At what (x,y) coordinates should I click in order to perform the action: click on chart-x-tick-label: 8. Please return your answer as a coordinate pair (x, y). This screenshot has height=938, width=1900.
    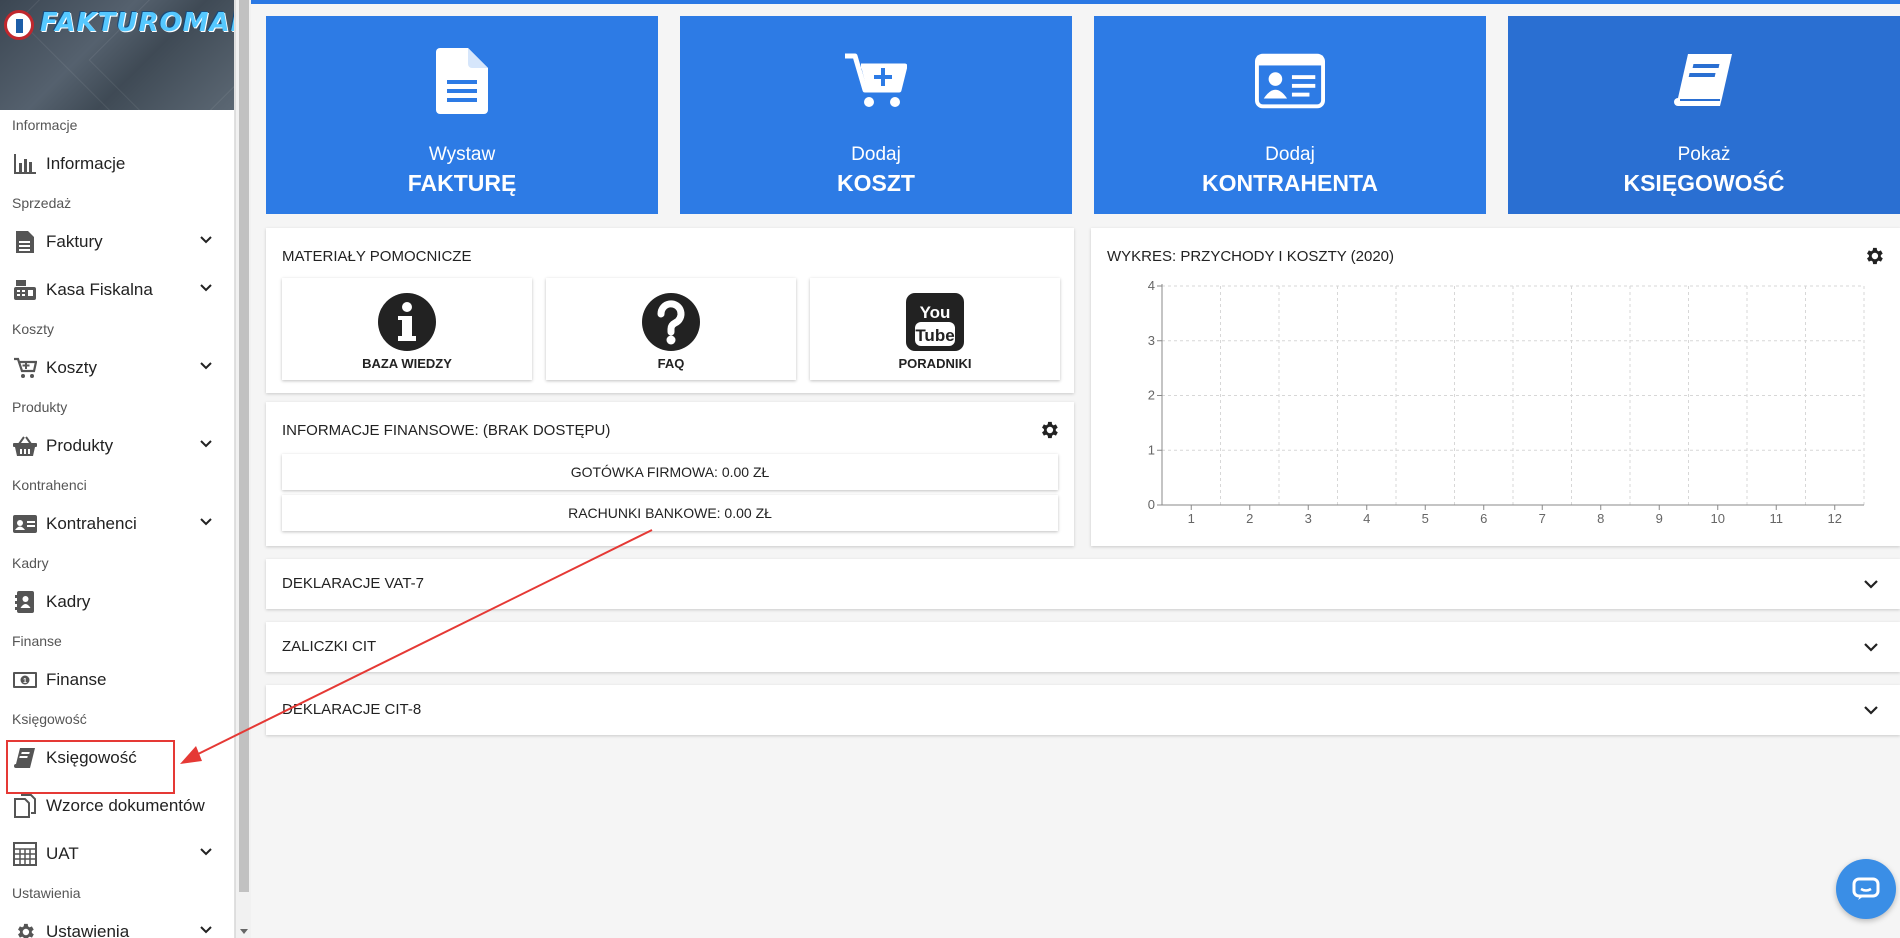
    Looking at the image, I should click on (1600, 518).